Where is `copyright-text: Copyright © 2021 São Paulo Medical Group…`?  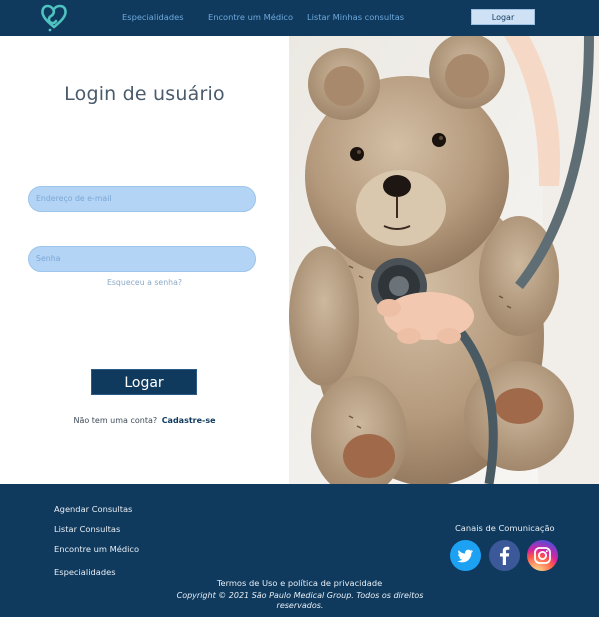
copyright-text: Copyright © 2021 São Paulo Medical Group… is located at coordinates (300, 600).